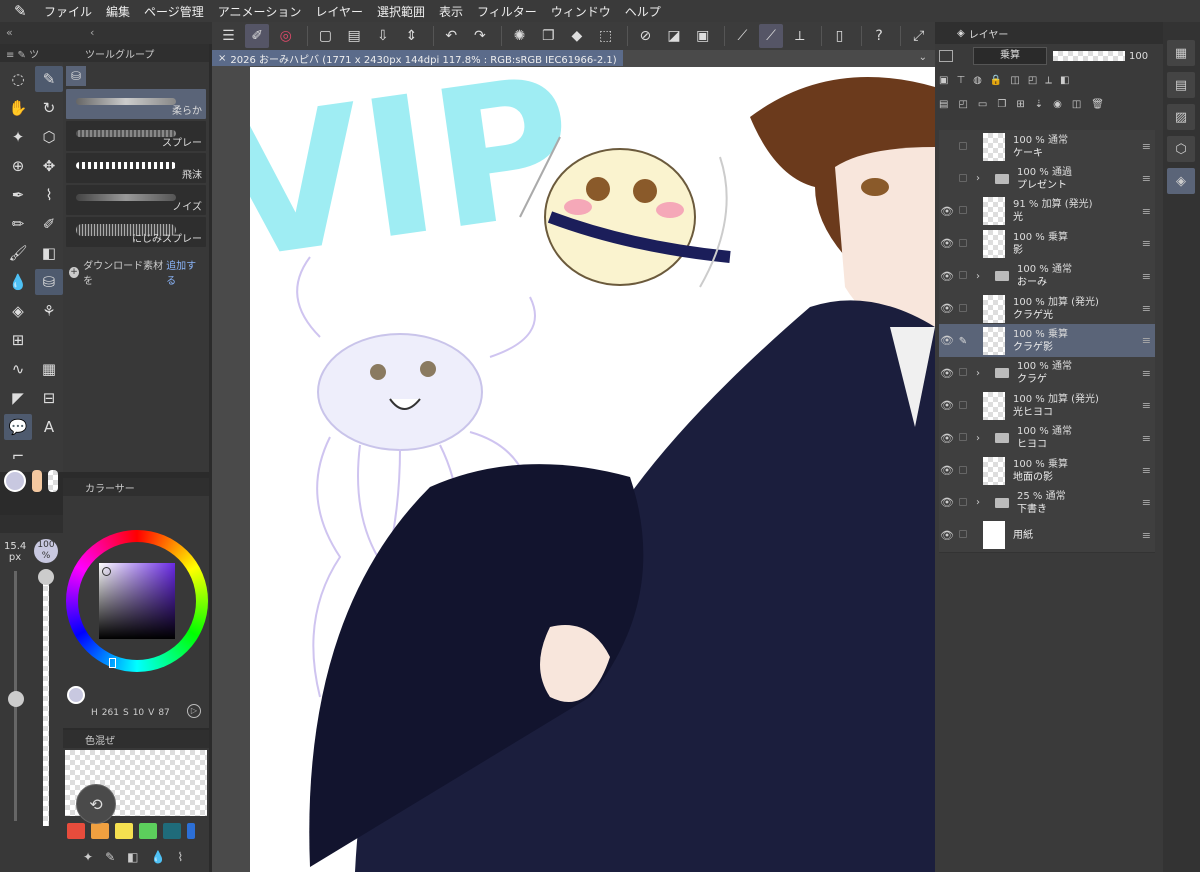 Image resolution: width=1200 pixels, height=872 pixels. What do you see at coordinates (18, 253) in the screenshot?
I see `paintbrush-icon: 🖌` at bounding box center [18, 253].